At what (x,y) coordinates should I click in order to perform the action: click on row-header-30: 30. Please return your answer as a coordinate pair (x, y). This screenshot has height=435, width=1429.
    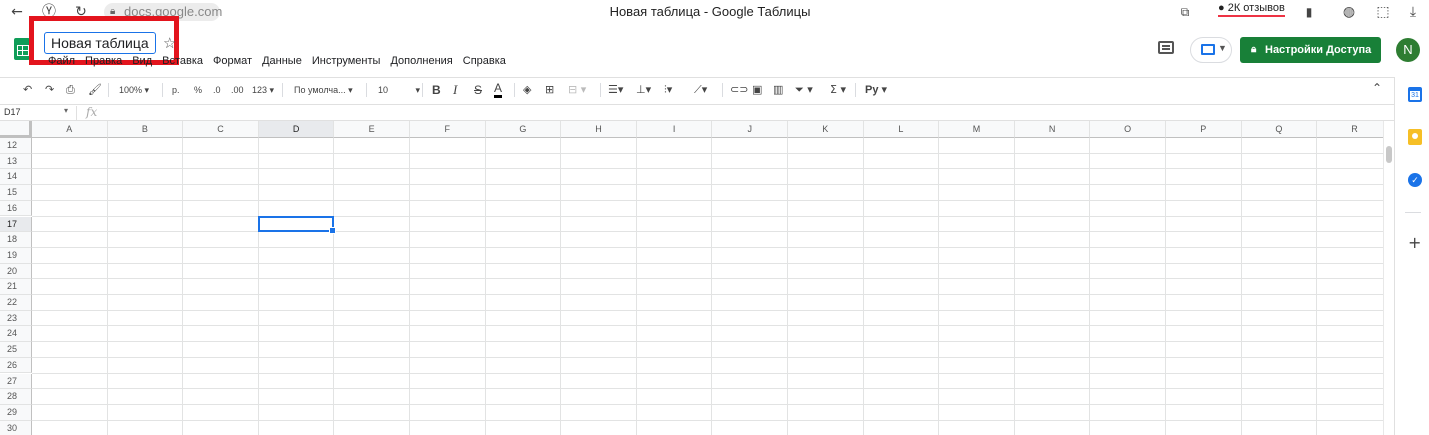
    Looking at the image, I should click on (16, 427).